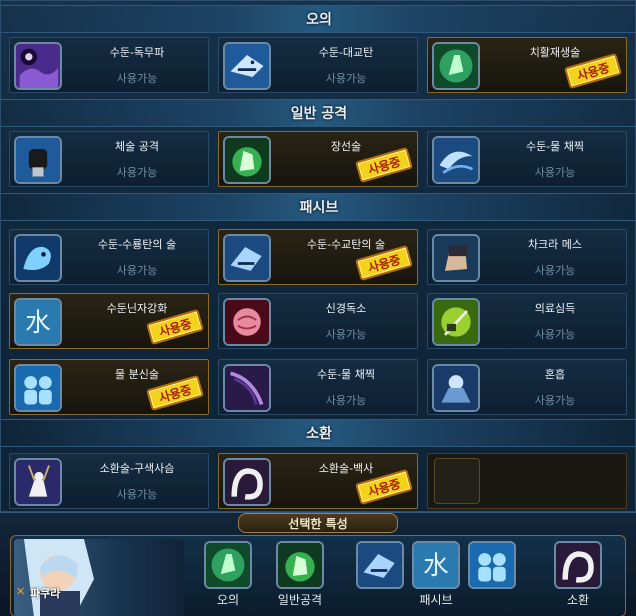  What do you see at coordinates (527, 65) in the screenshot?
I see `skill-slot-healing: 치활재생술 사용중` at bounding box center [527, 65].